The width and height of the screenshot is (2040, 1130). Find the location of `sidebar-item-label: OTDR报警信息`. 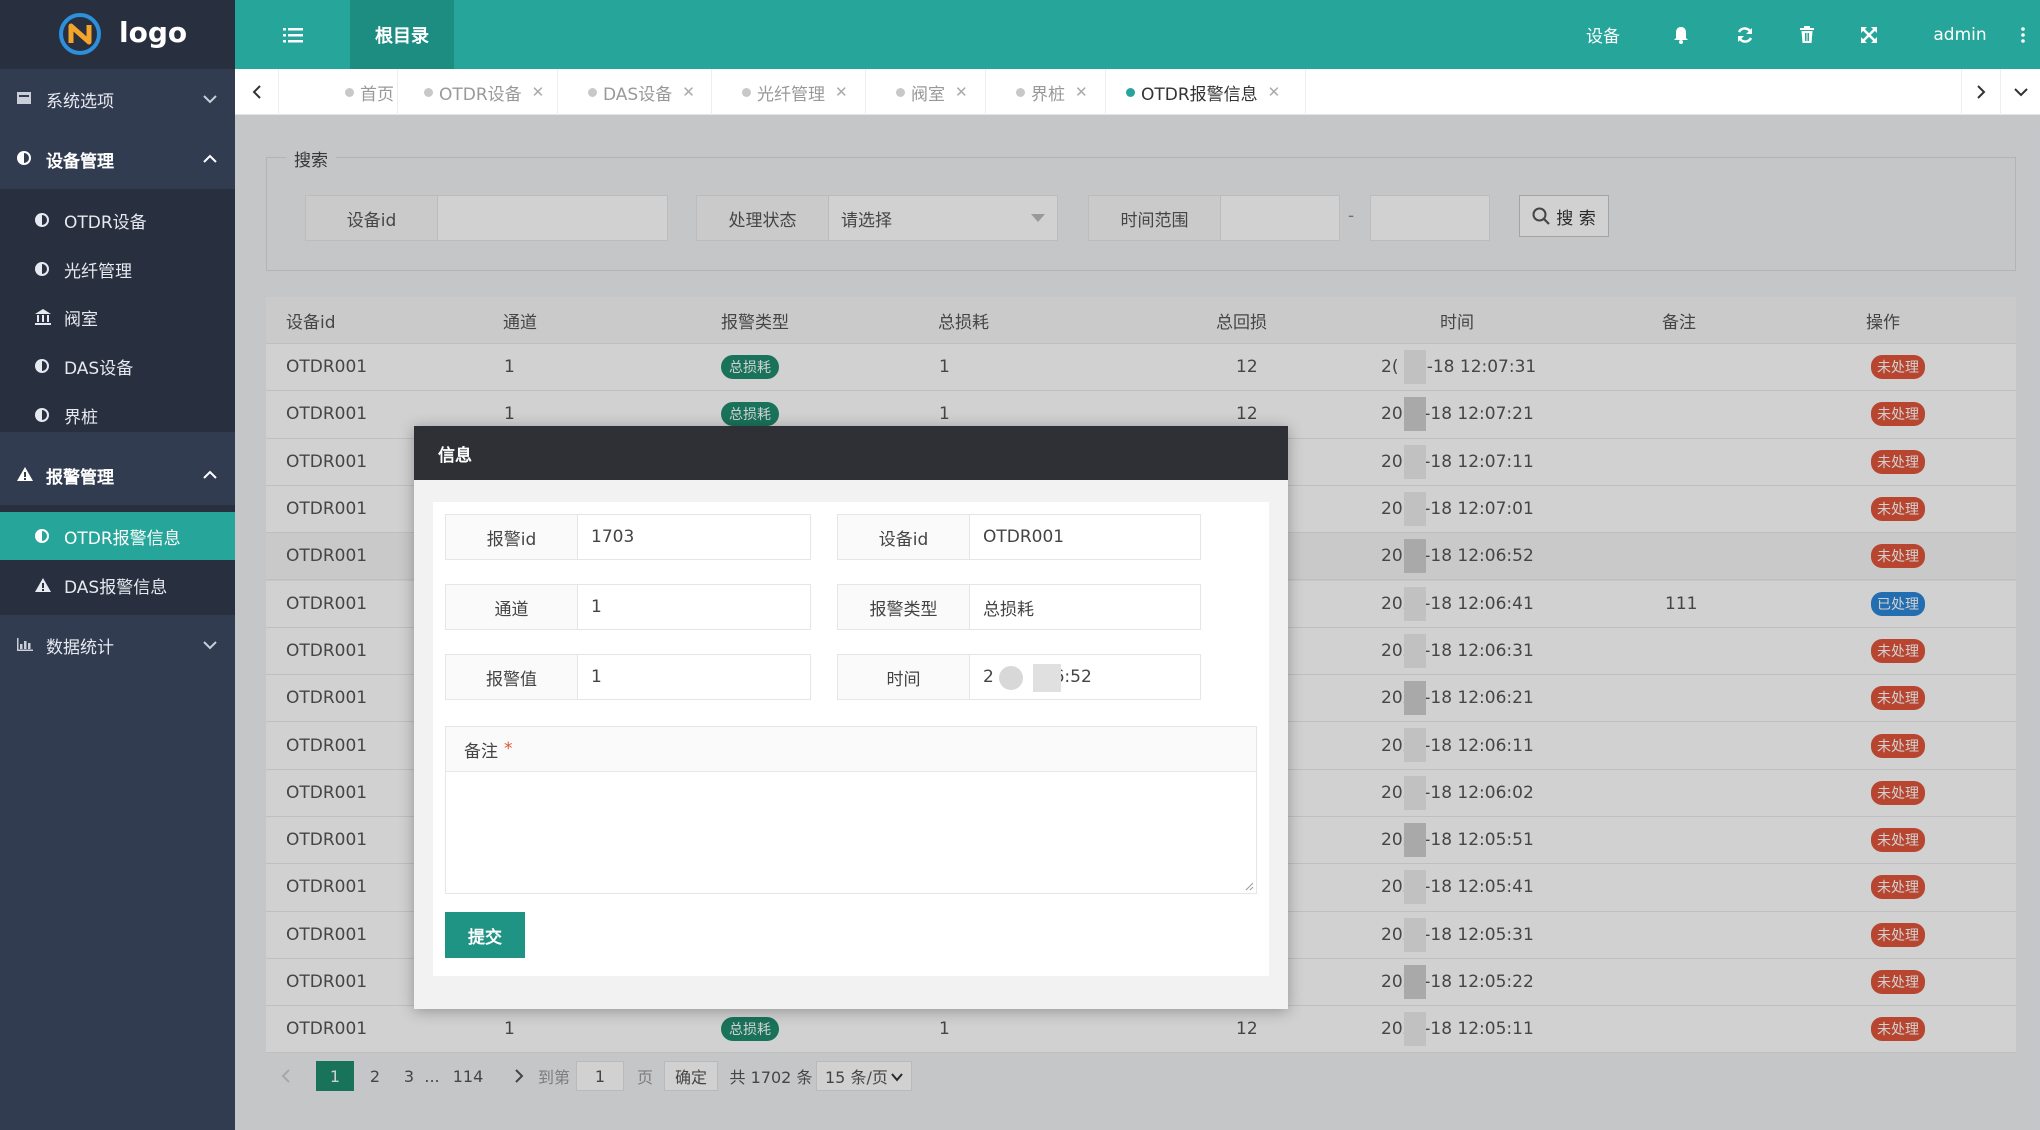

sidebar-item-label: OTDR报警信息 is located at coordinates (122, 538).